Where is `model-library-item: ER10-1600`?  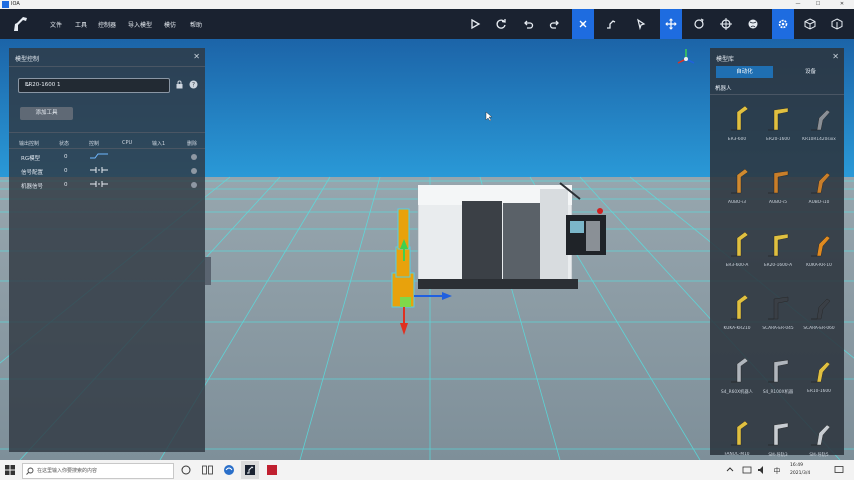 model-library-item: ER10-1600 is located at coordinates (819, 381).